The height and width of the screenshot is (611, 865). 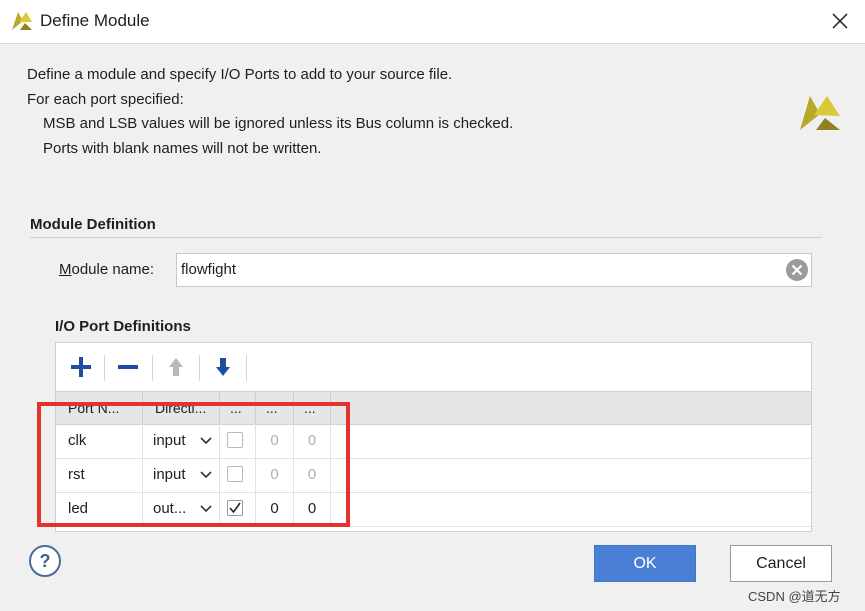 What do you see at coordinates (433, 475) in the screenshot?
I see `table-row: rst input 0 0` at bounding box center [433, 475].